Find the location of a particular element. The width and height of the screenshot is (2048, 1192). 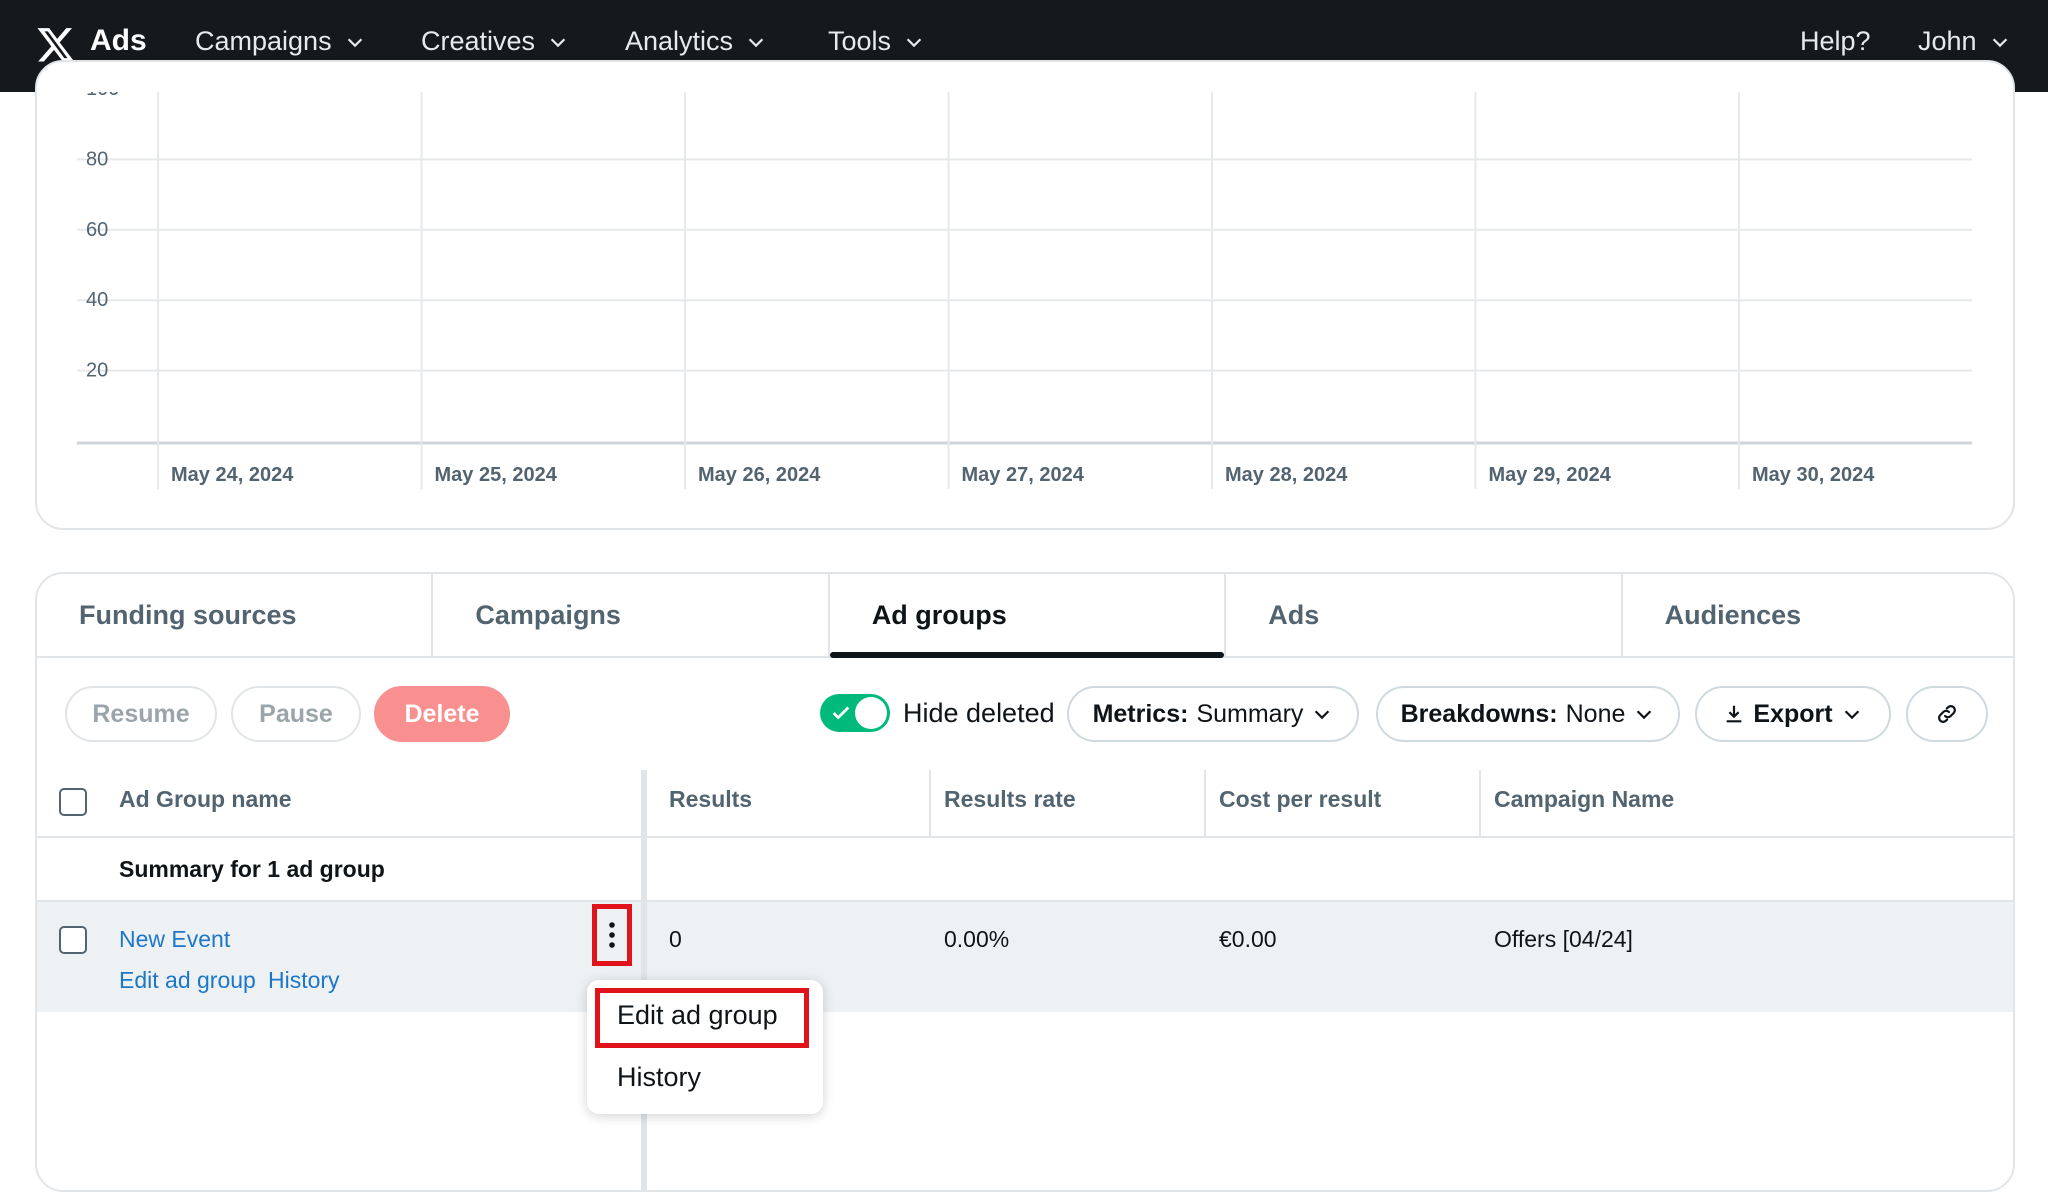

nav-creatives-label: Creatives is located at coordinates (478, 41).